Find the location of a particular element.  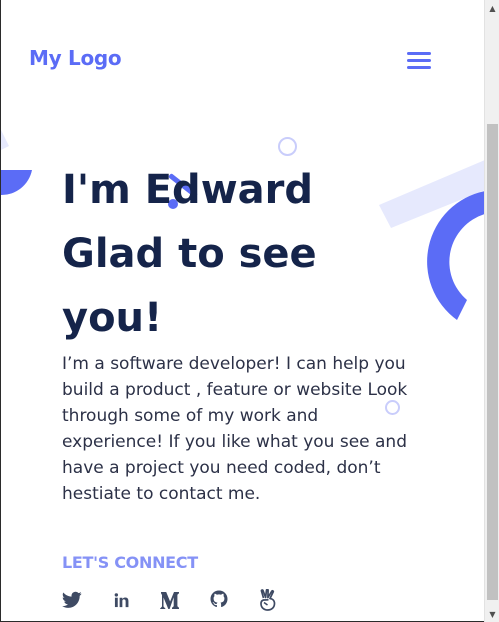

angellist-icon is located at coordinates (268, 600).